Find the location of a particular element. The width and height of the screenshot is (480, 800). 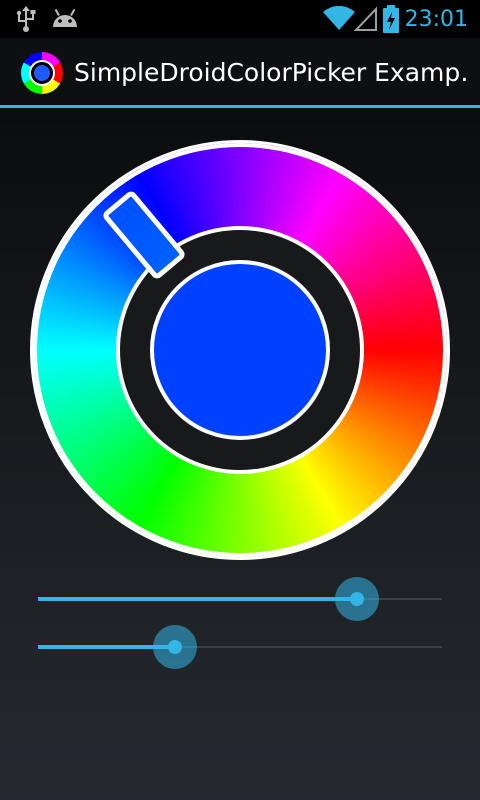

signal-icon is located at coordinates (366, 19).